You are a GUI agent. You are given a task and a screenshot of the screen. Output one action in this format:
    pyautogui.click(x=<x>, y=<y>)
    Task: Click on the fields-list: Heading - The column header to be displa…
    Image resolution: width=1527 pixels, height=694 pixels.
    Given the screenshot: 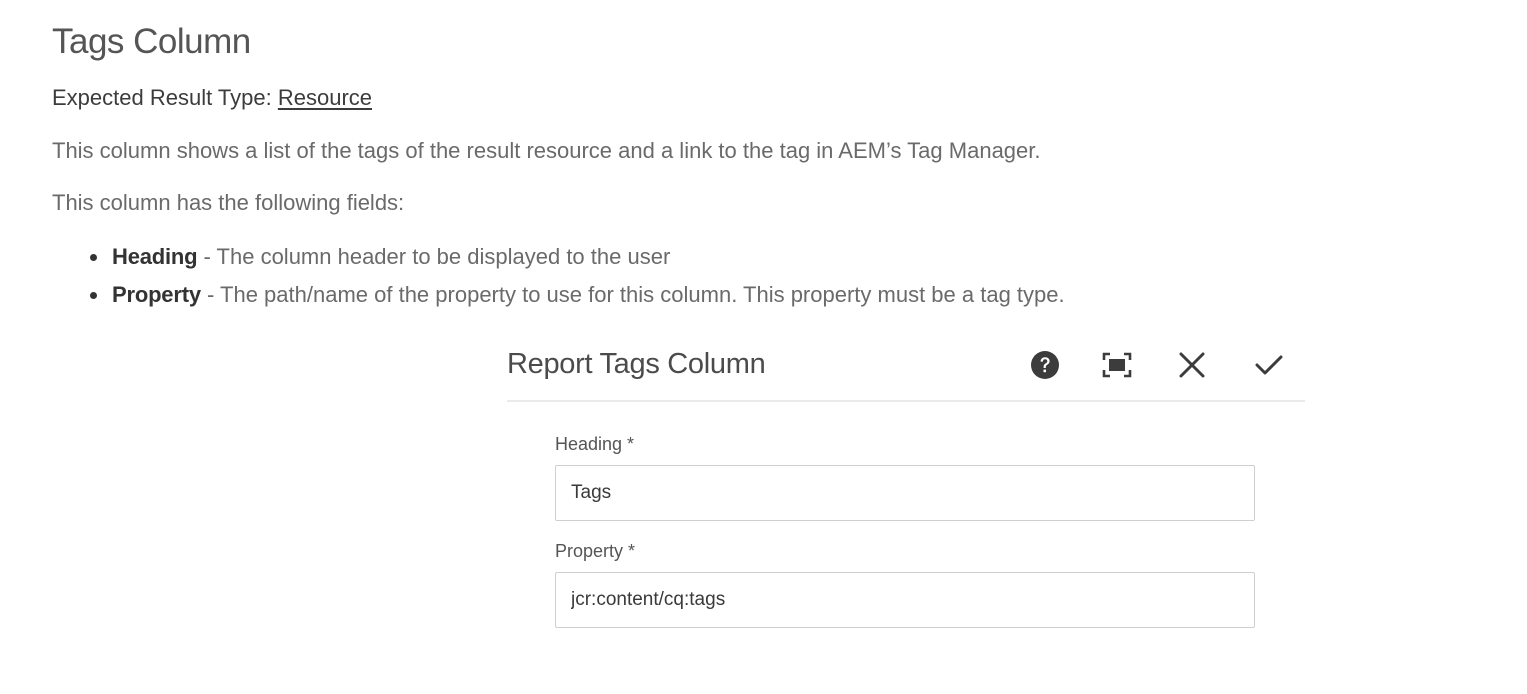 What is the action you would take?
    pyautogui.click(x=558, y=278)
    